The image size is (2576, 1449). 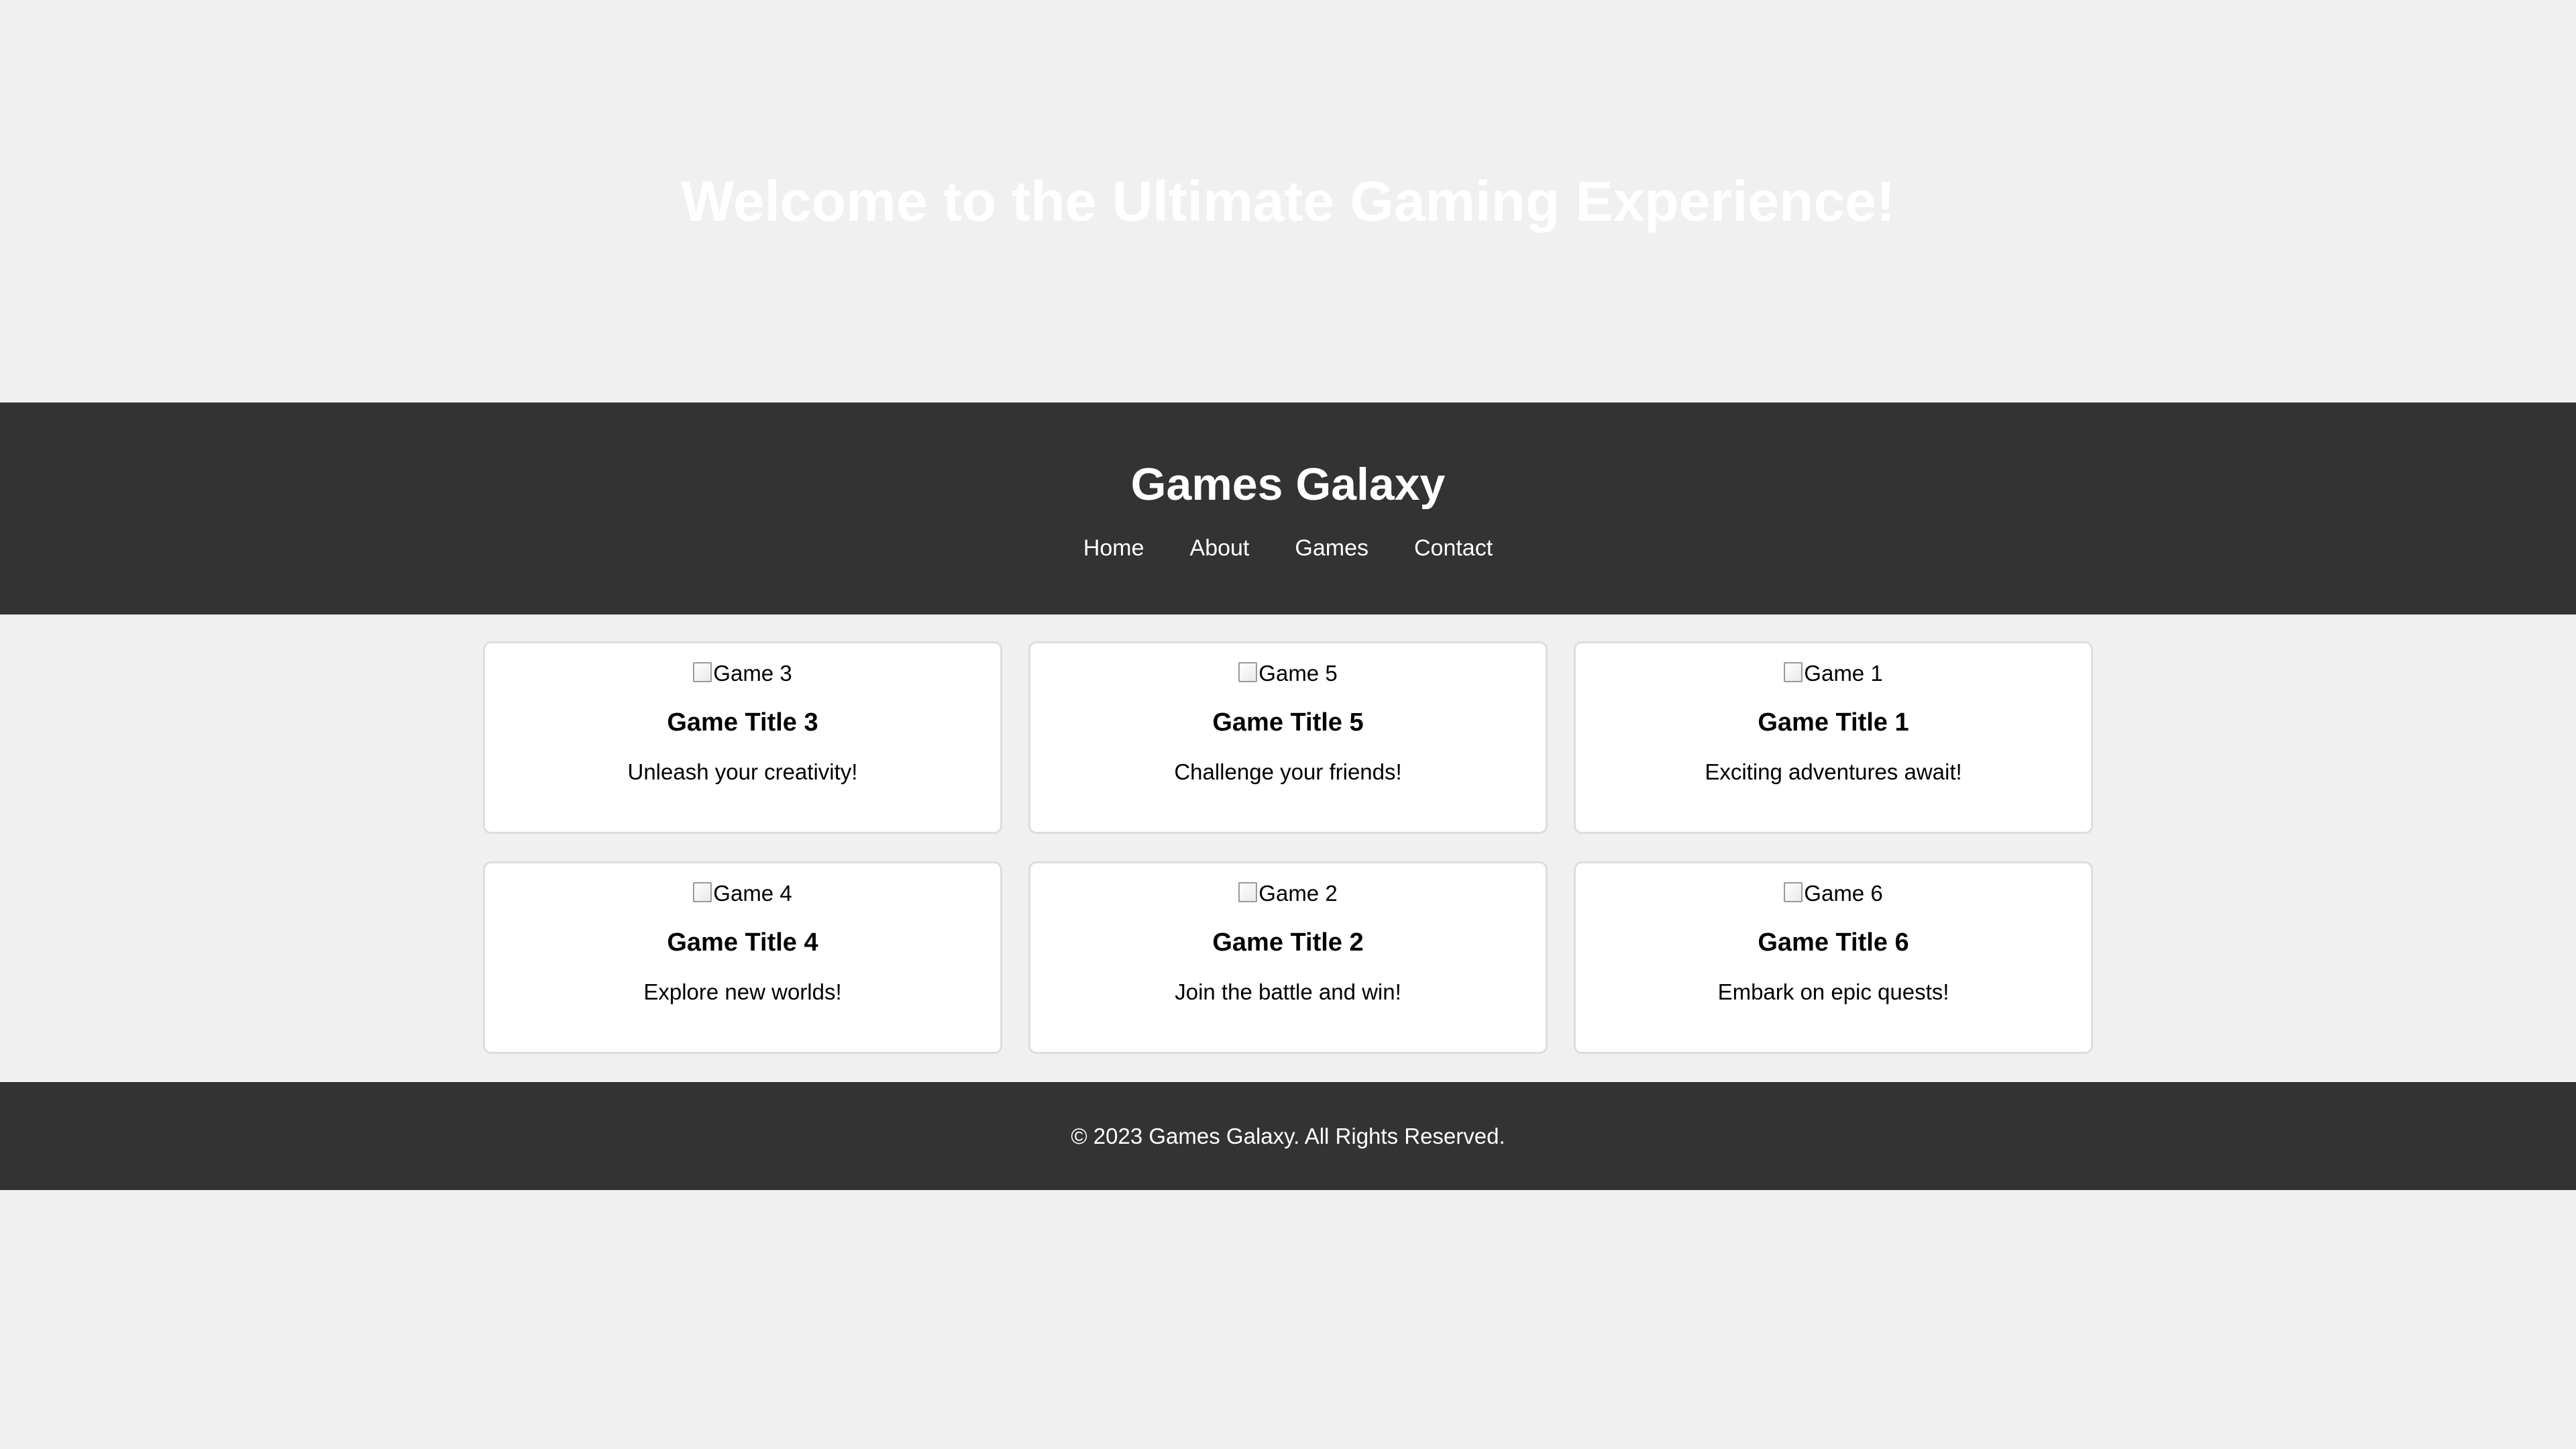 What do you see at coordinates (752, 893) in the screenshot?
I see `game-image-alt: Game 4` at bounding box center [752, 893].